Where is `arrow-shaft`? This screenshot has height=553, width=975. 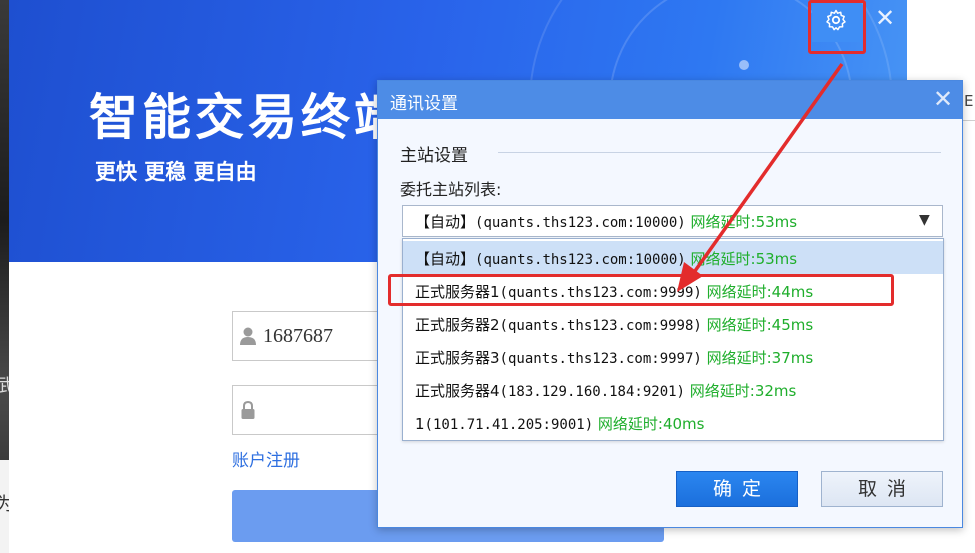 arrow-shaft is located at coordinates (766, 171).